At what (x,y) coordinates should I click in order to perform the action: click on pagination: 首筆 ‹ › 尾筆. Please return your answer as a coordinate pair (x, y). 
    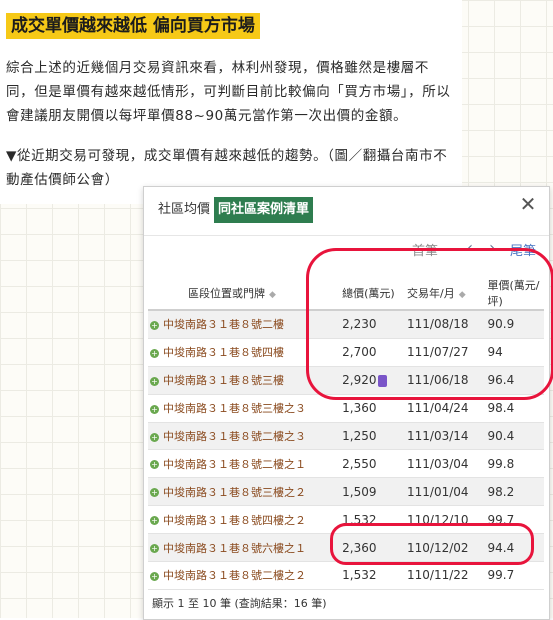
    Looking at the image, I should click on (346, 252).